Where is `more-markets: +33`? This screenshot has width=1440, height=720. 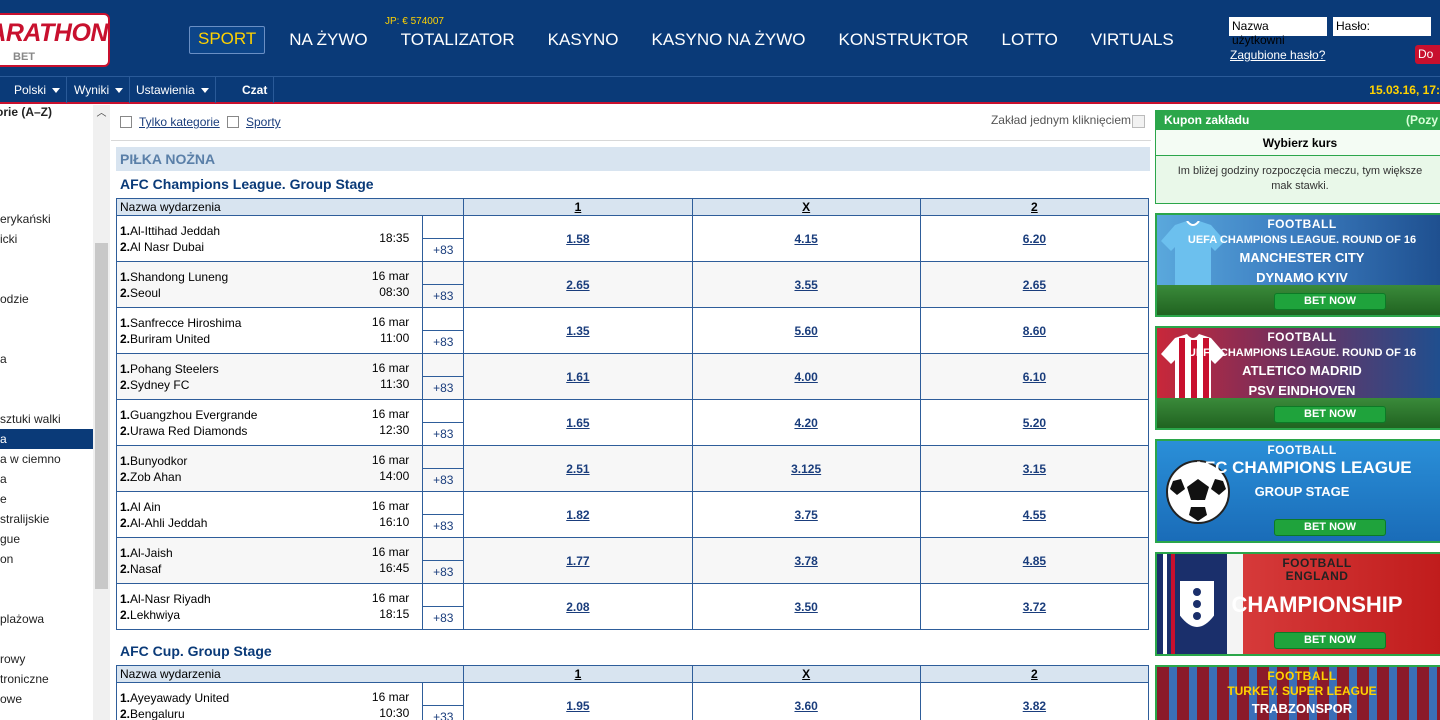 more-markets: +33 is located at coordinates (443, 701).